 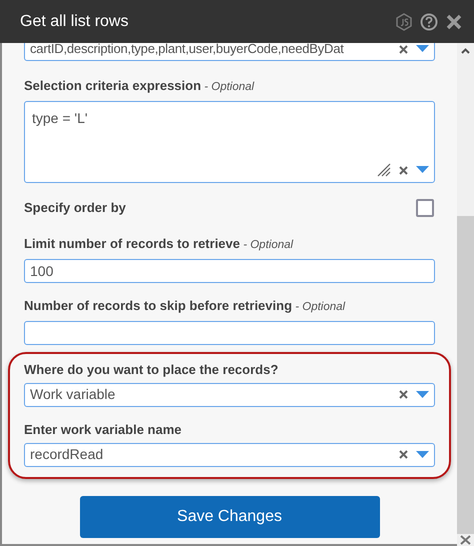 I want to click on text-field, so click(x=229, y=332).